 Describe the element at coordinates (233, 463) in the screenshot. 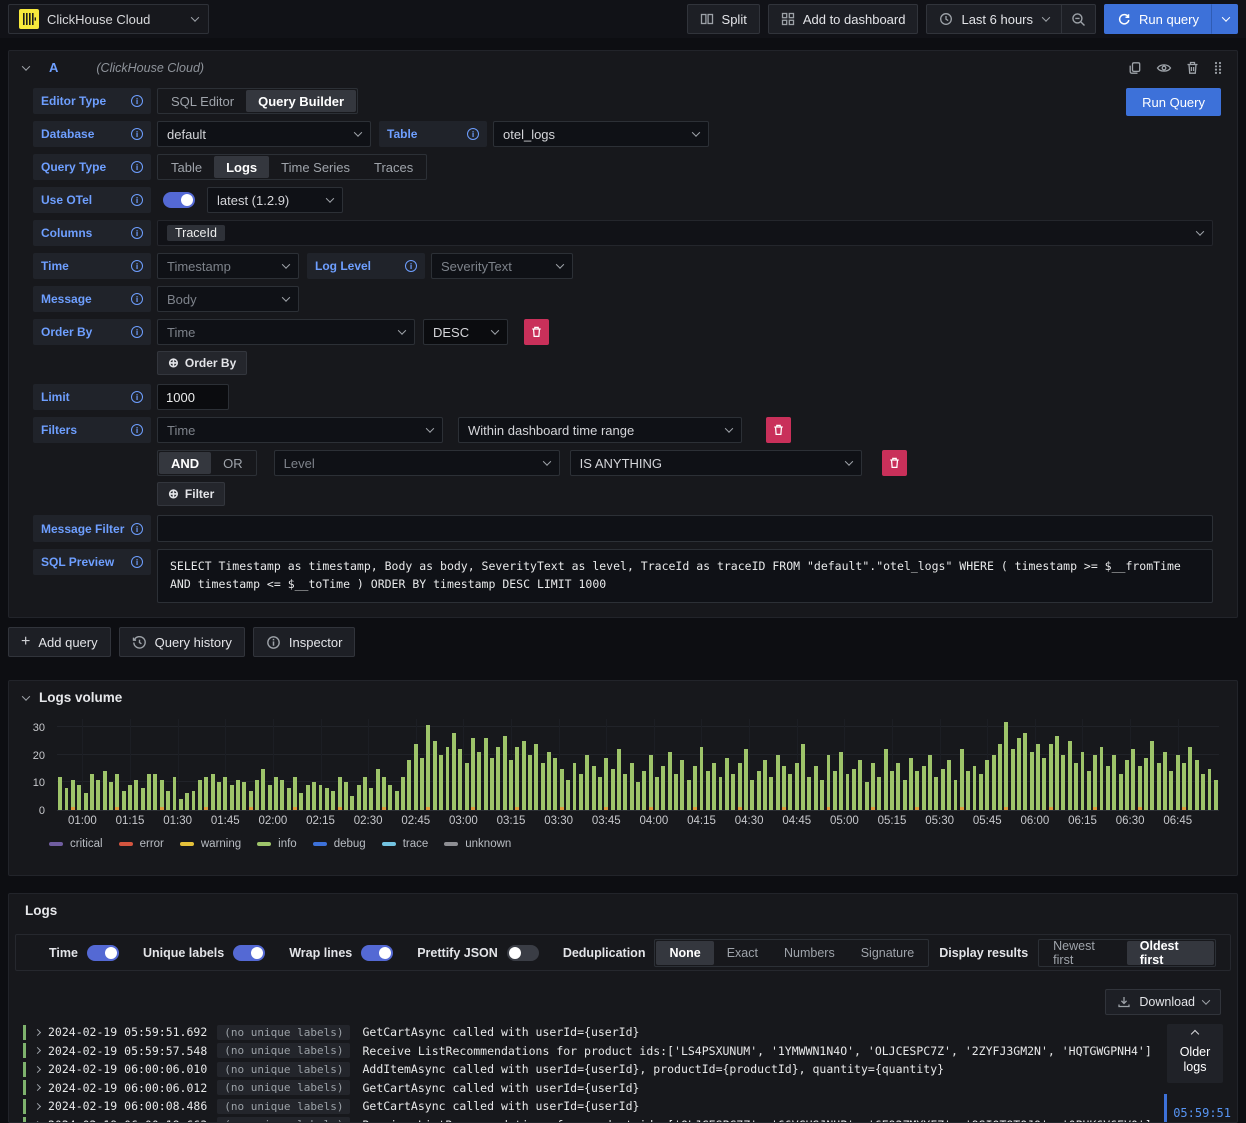

I see `filter-join-or: OR` at that location.